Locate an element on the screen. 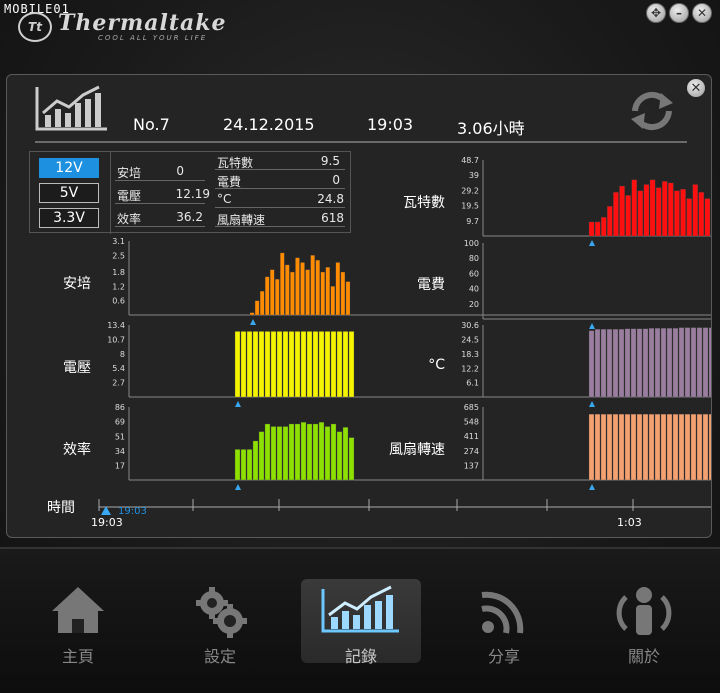  chart-tick-label: 34 is located at coordinates (120, 451).